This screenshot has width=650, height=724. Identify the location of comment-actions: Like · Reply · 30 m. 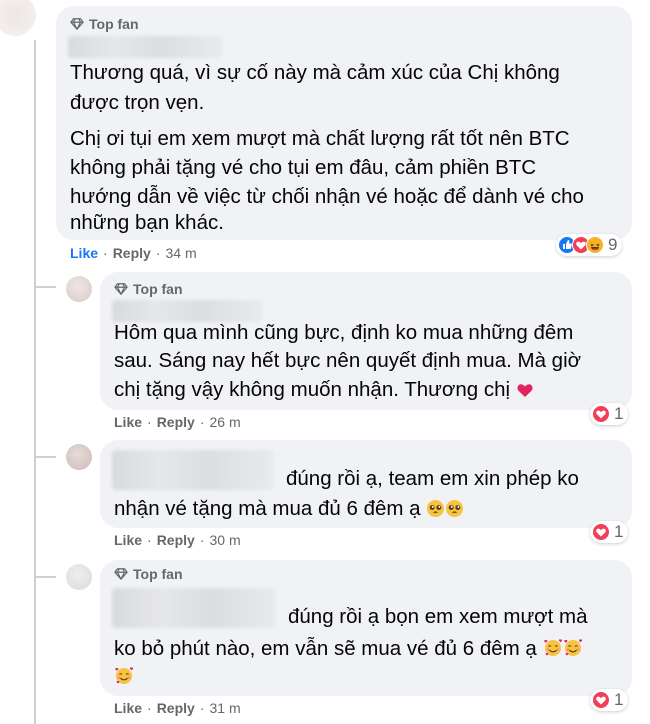
(177, 540).